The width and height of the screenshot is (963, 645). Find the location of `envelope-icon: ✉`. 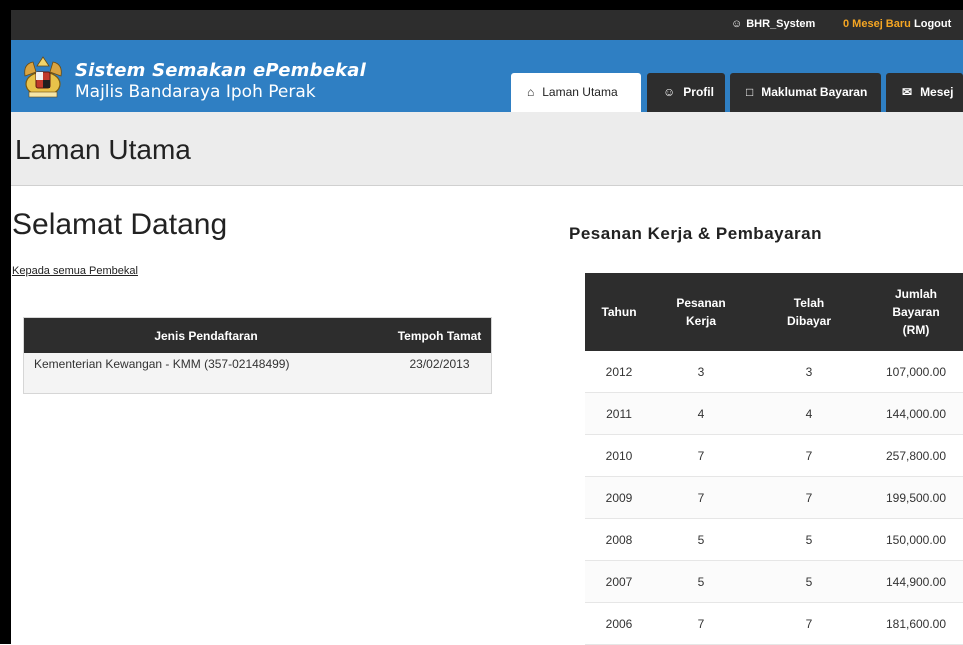

envelope-icon: ✉ is located at coordinates (907, 92).